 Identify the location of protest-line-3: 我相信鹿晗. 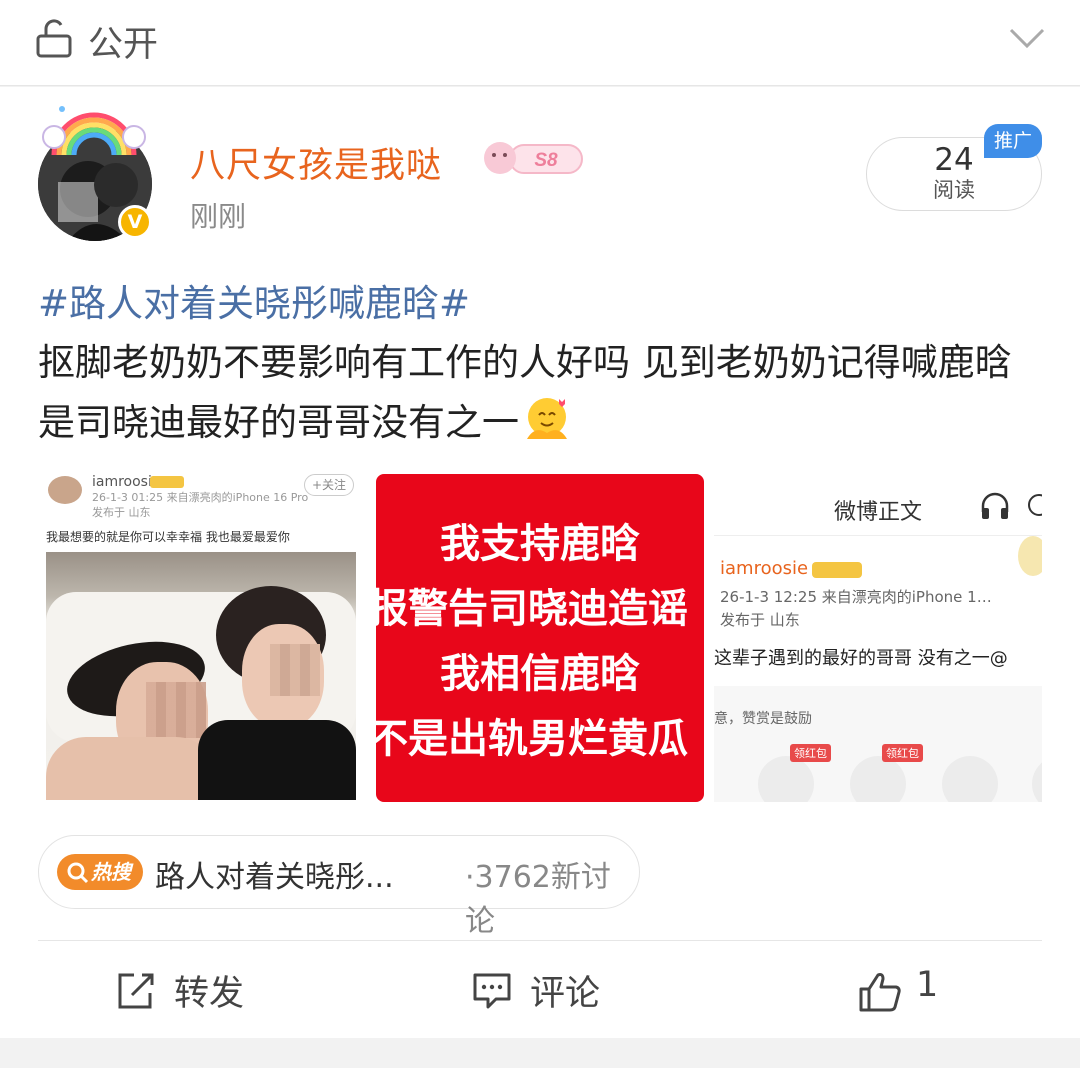
(540, 674).